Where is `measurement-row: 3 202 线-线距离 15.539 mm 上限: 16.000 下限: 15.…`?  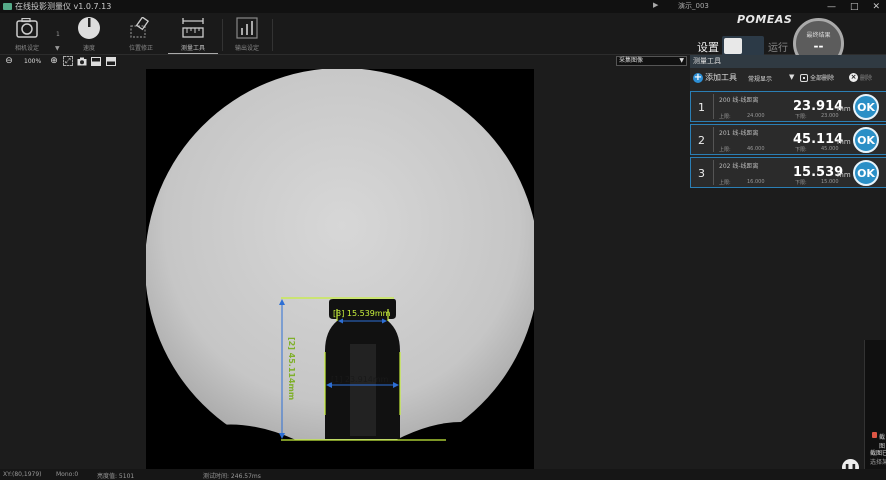 measurement-row: 3 202 线-线距离 15.539 mm 上限: 16.000 下限: 15.… is located at coordinates (788, 172).